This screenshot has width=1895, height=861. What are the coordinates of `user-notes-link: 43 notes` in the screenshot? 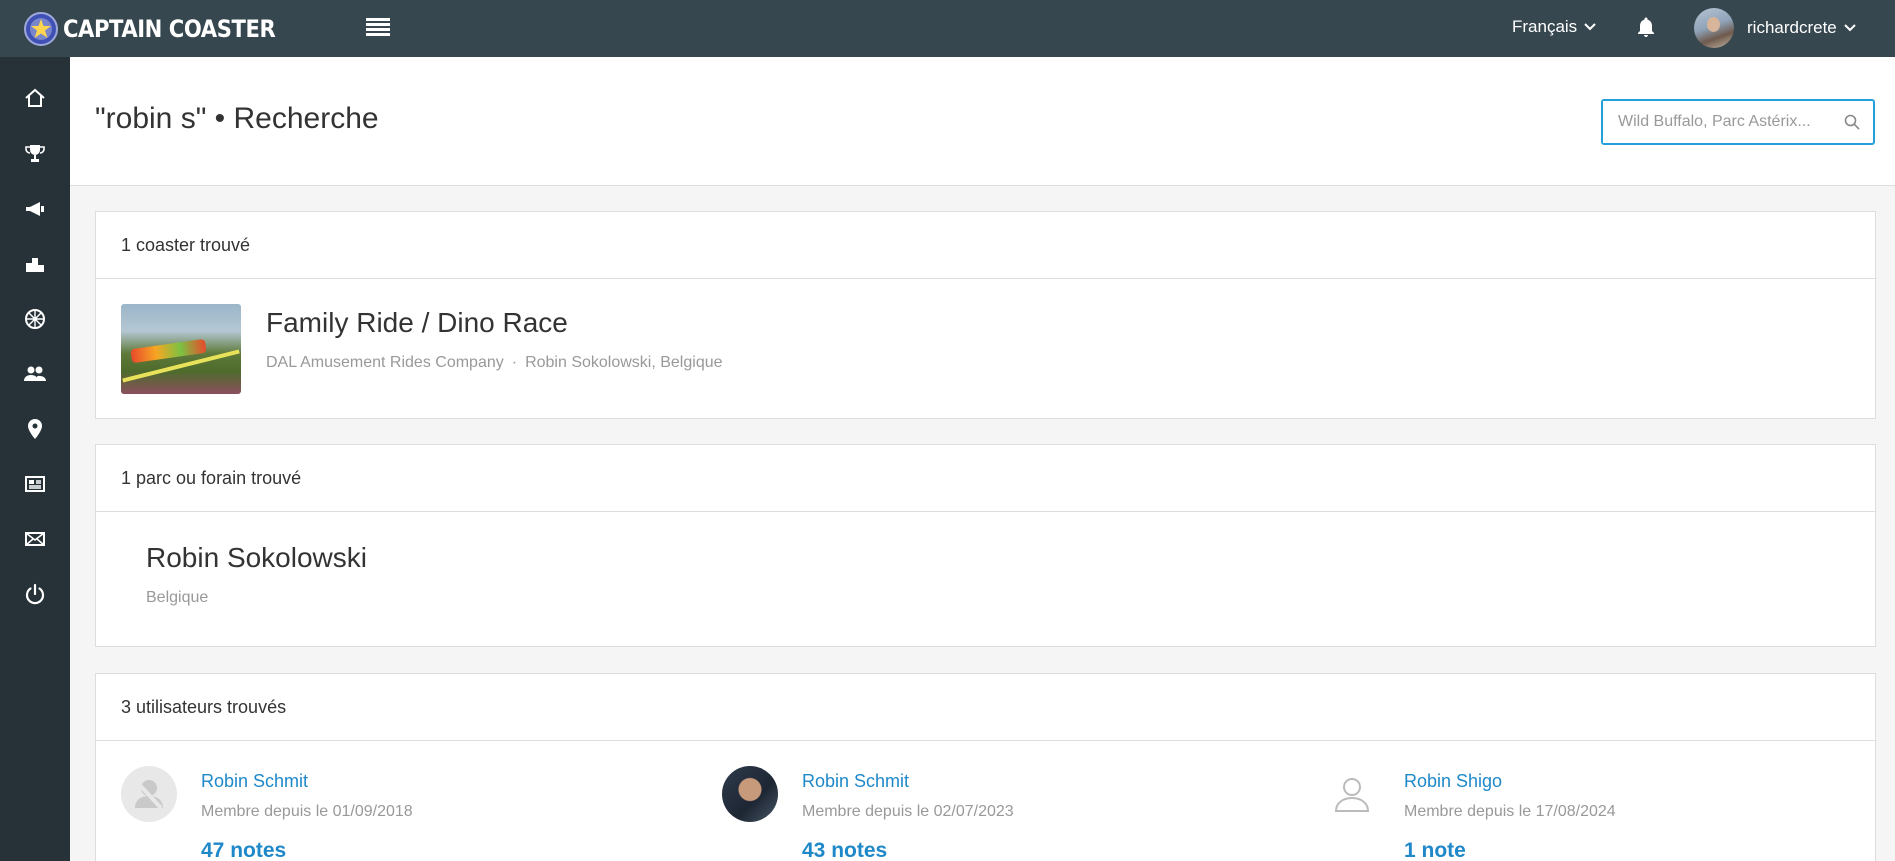 It's located at (844, 850).